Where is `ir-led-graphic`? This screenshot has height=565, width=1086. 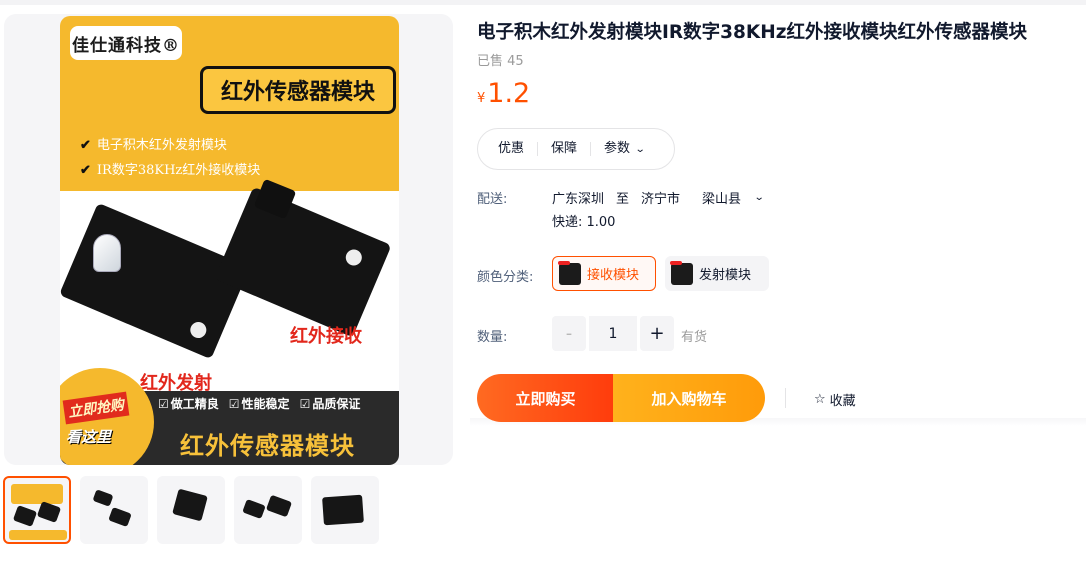 ir-led-graphic is located at coordinates (107, 253).